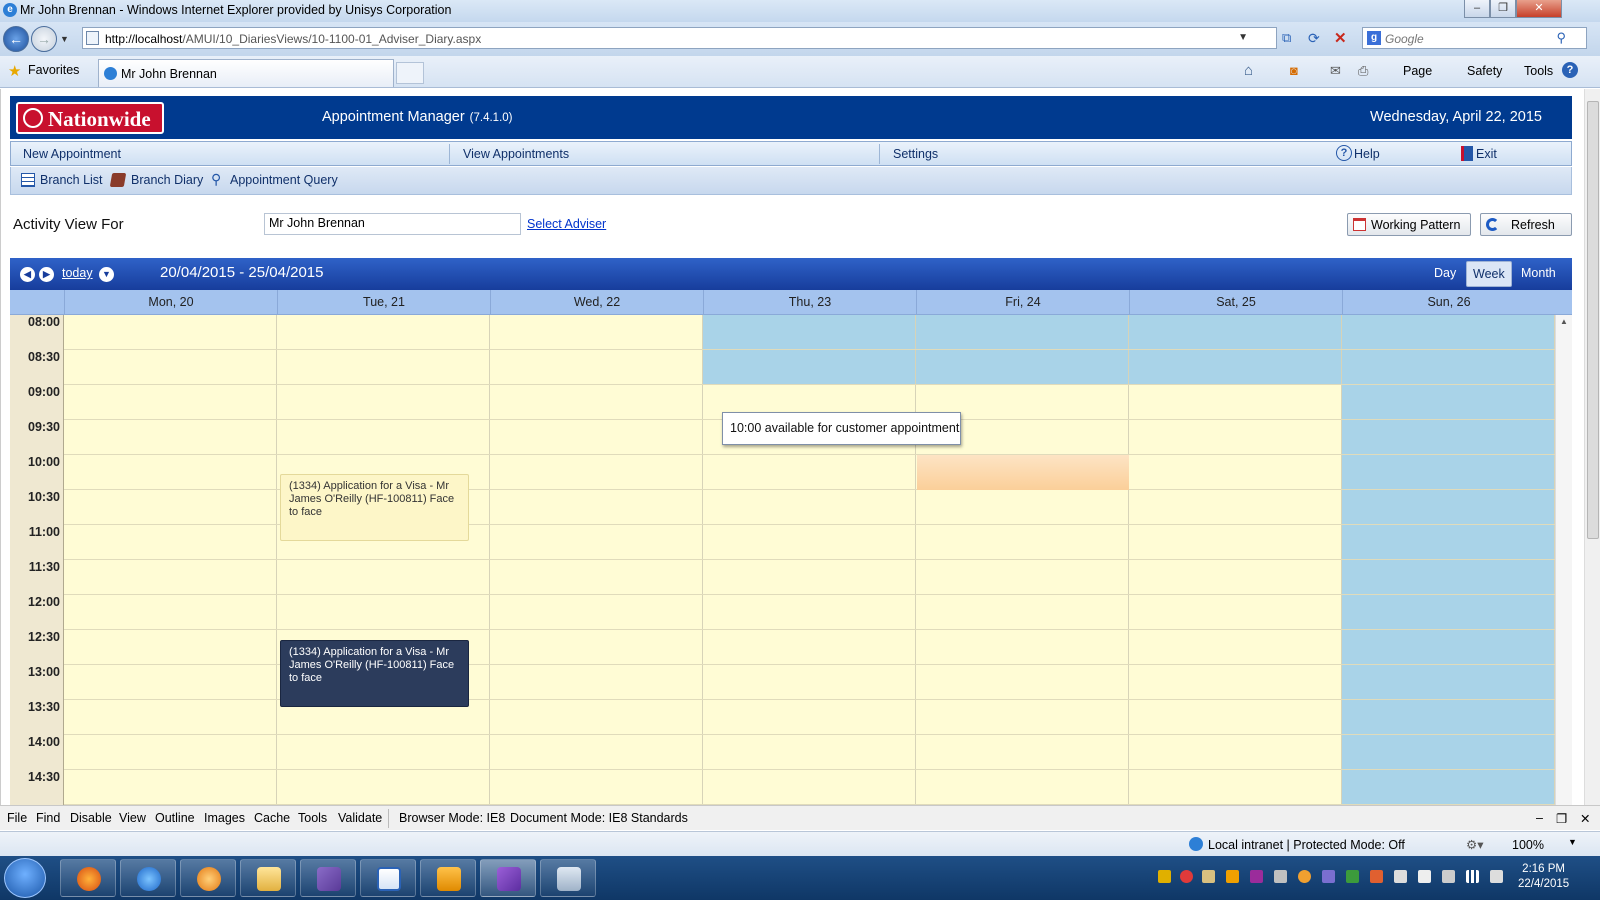 The image size is (1600, 900). Describe the element at coordinates (208, 878) in the screenshot. I see `taskbar-media-player` at that location.